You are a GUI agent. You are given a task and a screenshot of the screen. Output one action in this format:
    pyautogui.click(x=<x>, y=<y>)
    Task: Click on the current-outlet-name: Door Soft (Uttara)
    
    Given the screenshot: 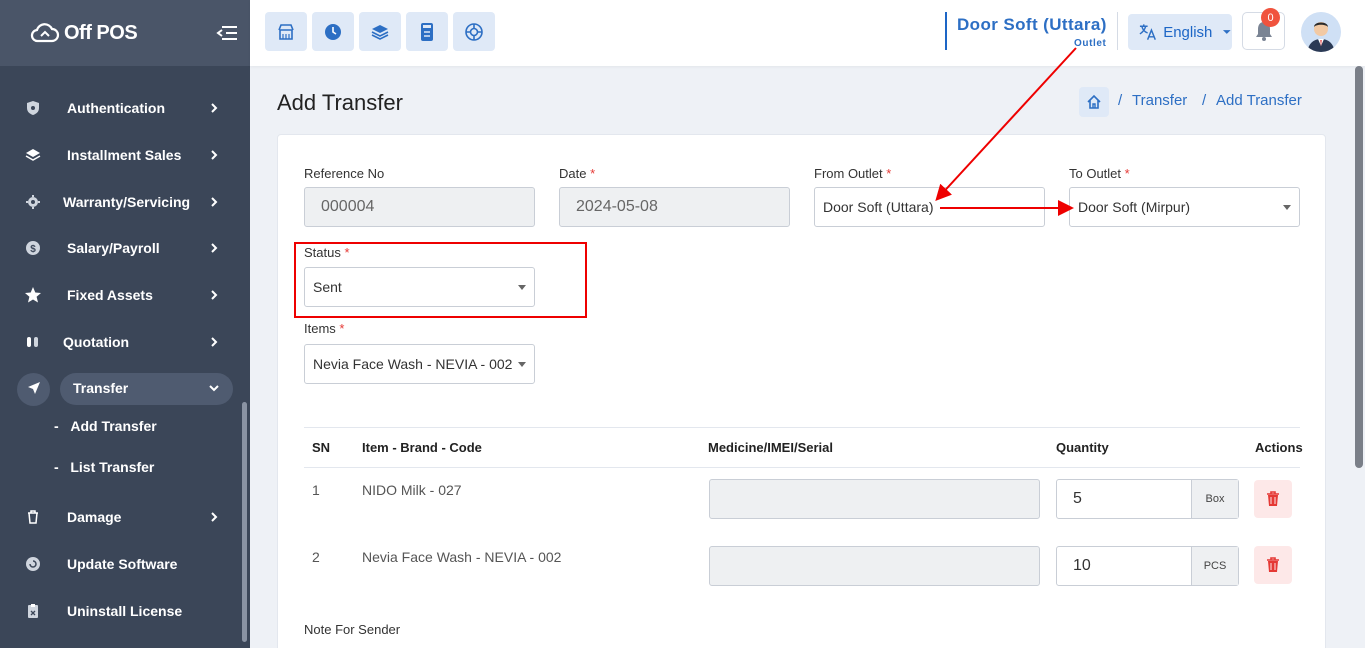 What is the action you would take?
    pyautogui.click(x=1032, y=25)
    